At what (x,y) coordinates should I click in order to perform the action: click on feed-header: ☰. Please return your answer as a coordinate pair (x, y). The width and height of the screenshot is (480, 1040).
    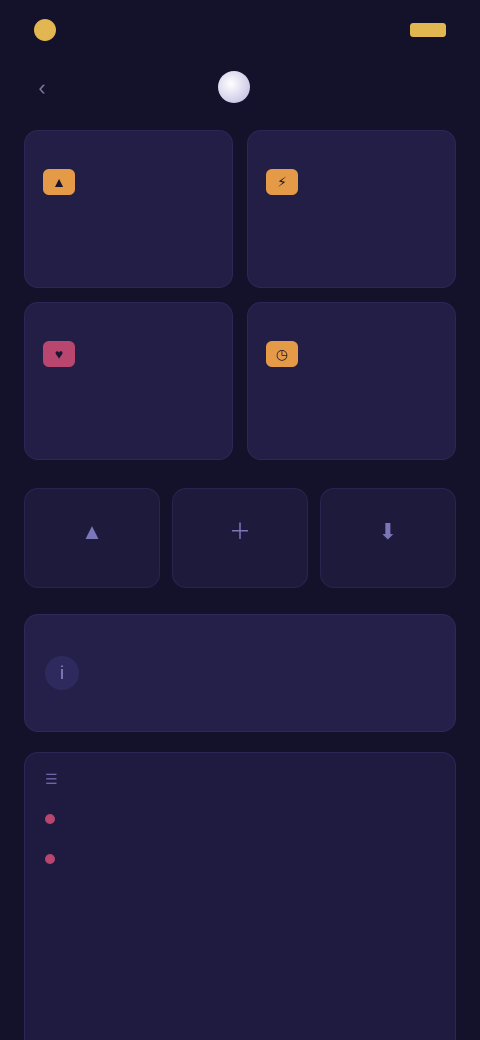
    Looking at the image, I should click on (240, 779).